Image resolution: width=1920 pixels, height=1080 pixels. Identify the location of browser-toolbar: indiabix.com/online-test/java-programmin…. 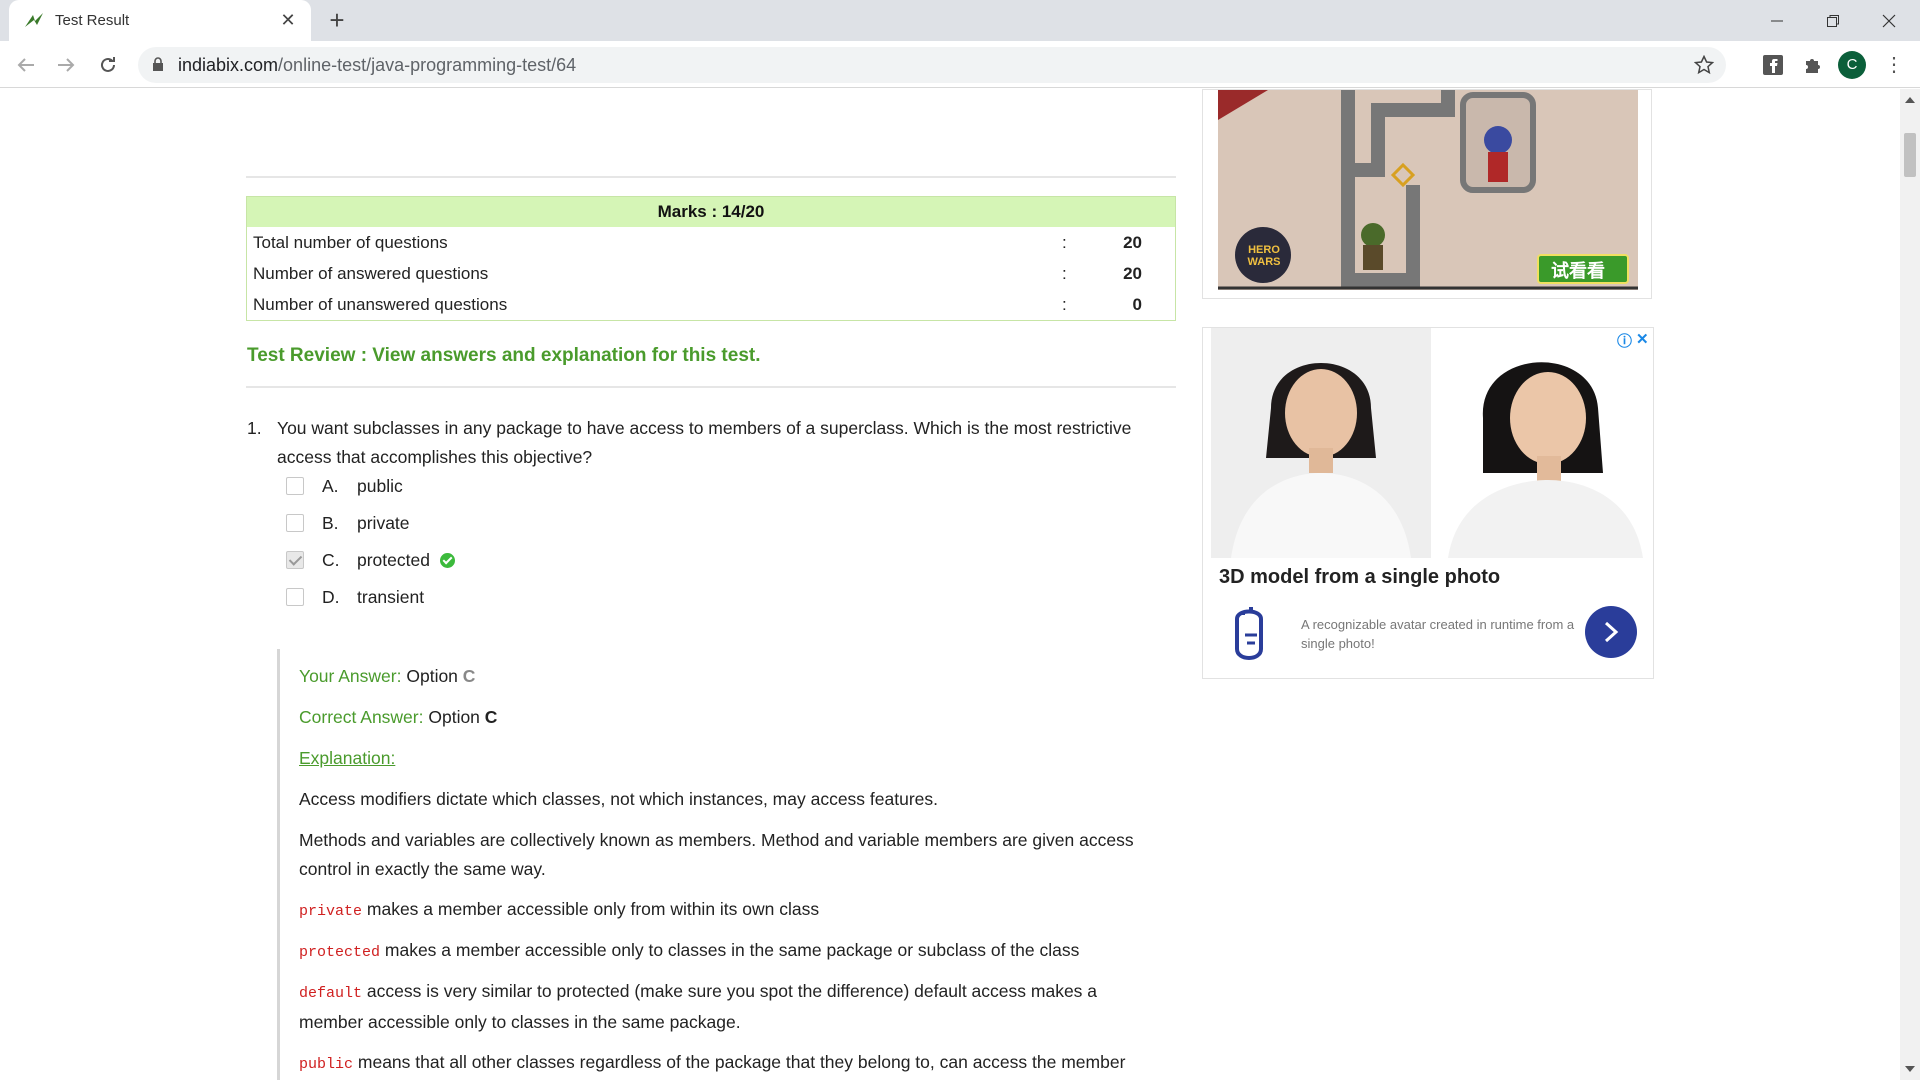
(960, 64).